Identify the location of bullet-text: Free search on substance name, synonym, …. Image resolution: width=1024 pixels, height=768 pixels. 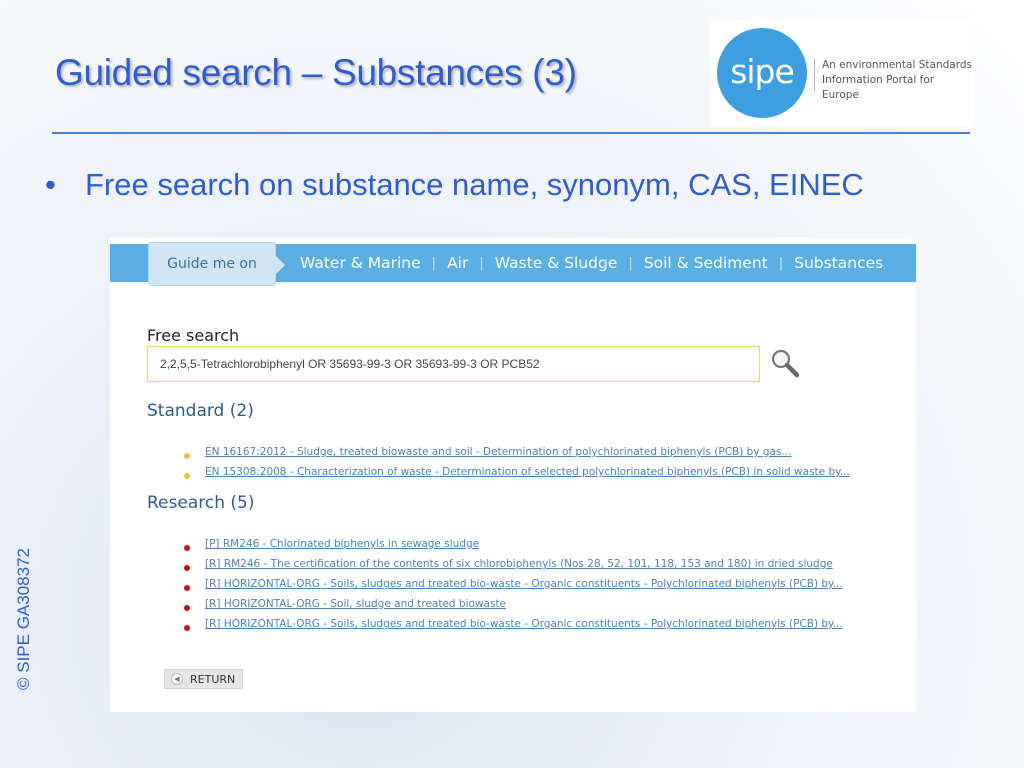
(474, 184).